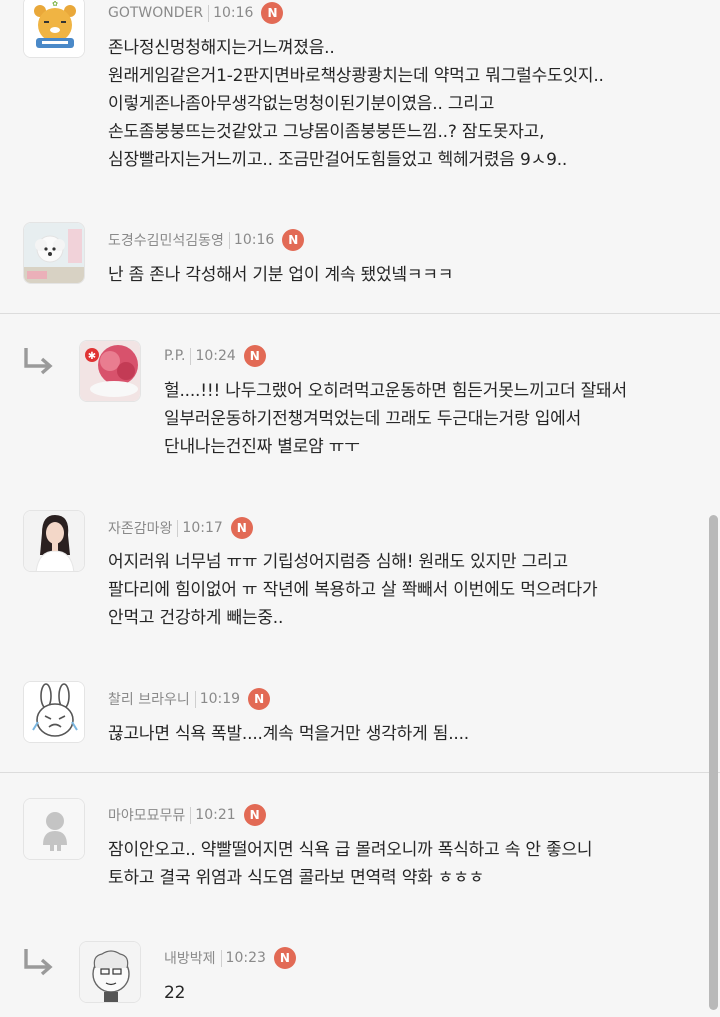  What do you see at coordinates (202, 528) in the screenshot?
I see `timestamp: 10:17` at bounding box center [202, 528].